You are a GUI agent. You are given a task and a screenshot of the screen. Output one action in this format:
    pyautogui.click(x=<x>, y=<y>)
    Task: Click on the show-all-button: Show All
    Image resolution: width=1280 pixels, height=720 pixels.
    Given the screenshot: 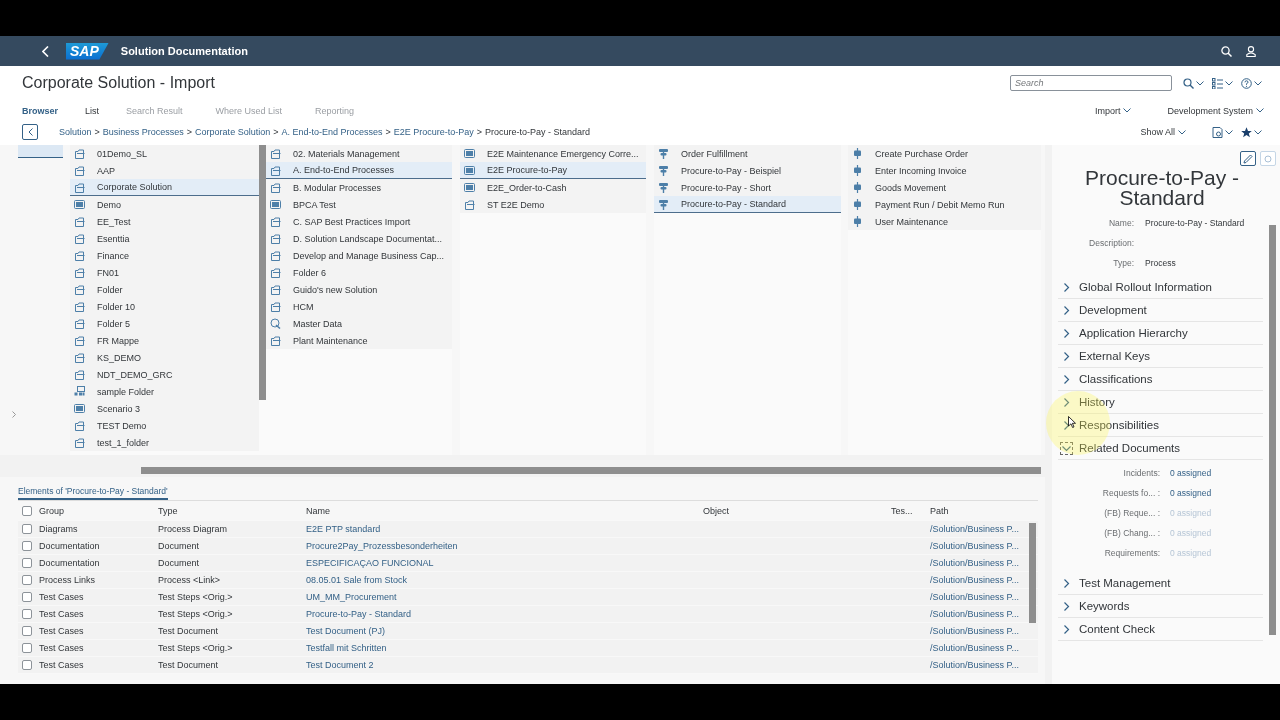 What is the action you would take?
    pyautogui.click(x=1163, y=132)
    